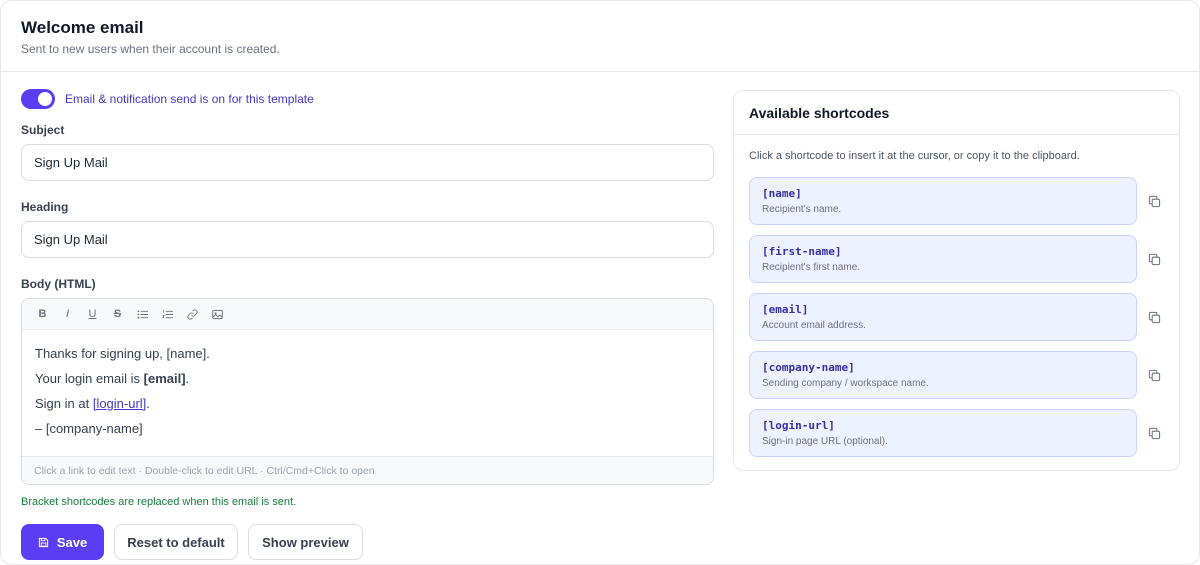 This screenshot has height=565, width=1200. I want to click on shortcode-code: [email], so click(785, 309).